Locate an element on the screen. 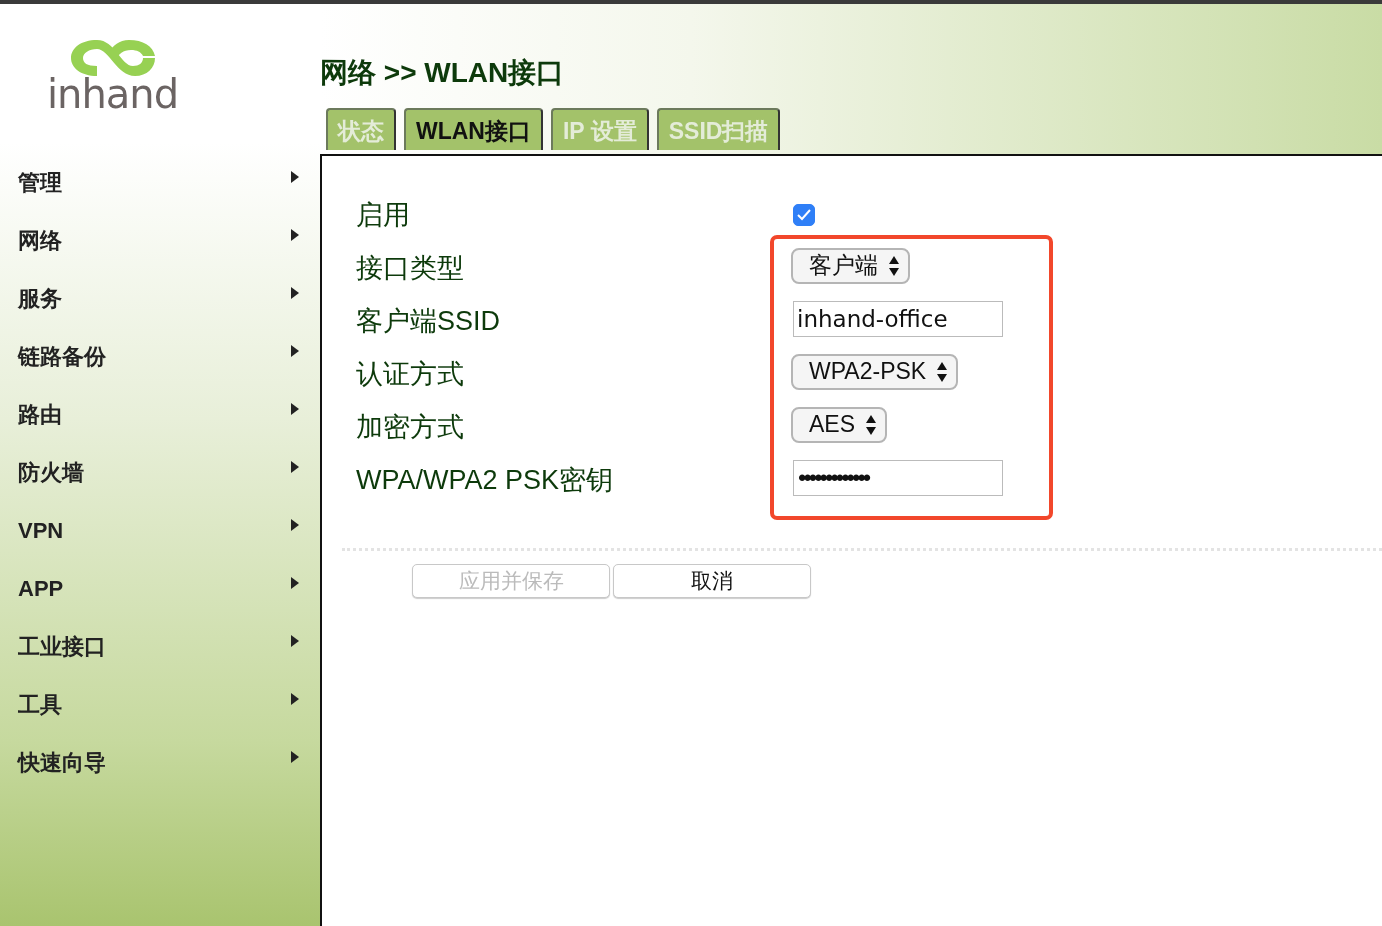 The image size is (1382, 926). menu-label: 服务 is located at coordinates (40, 299).